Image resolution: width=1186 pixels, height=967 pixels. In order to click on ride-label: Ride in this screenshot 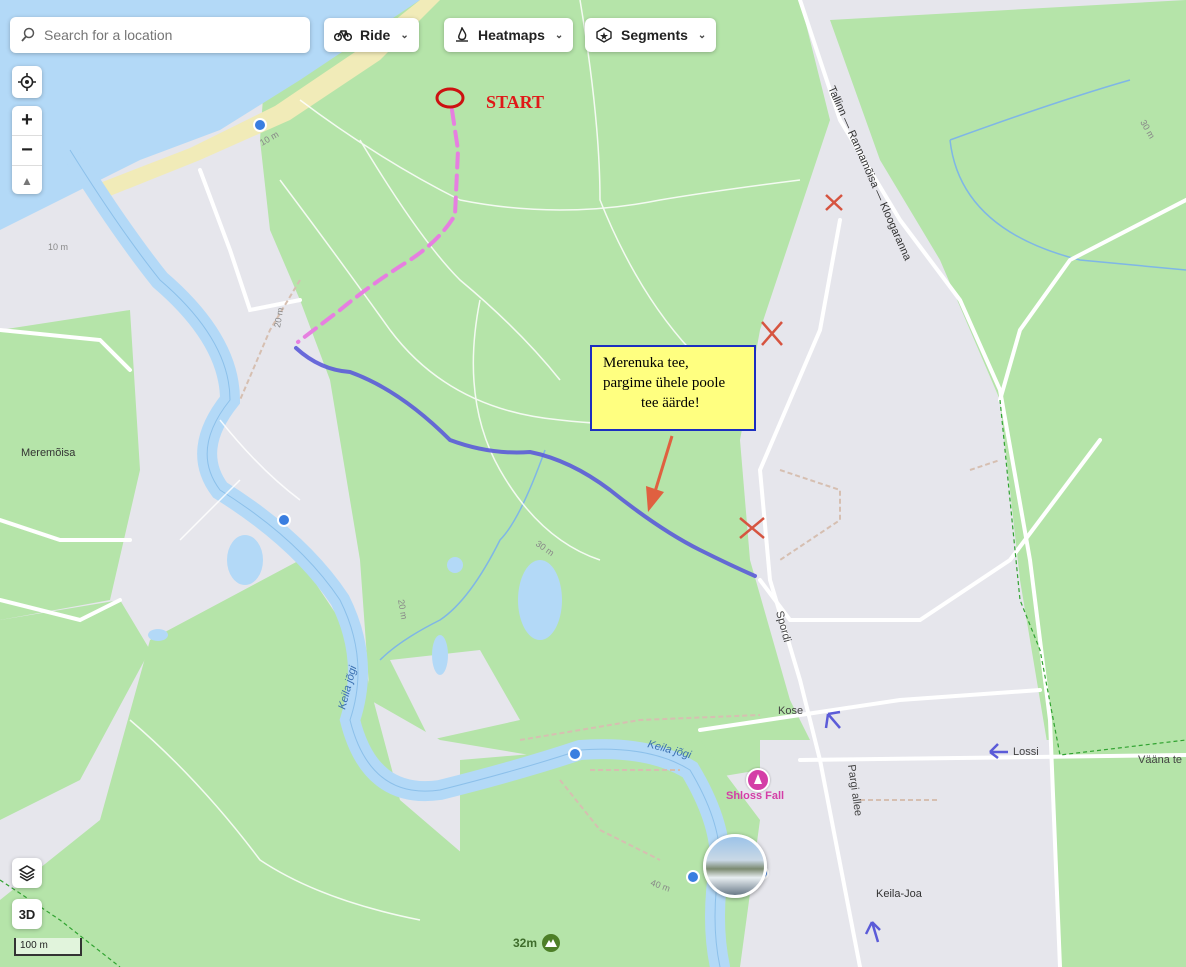, I will do `click(375, 35)`.